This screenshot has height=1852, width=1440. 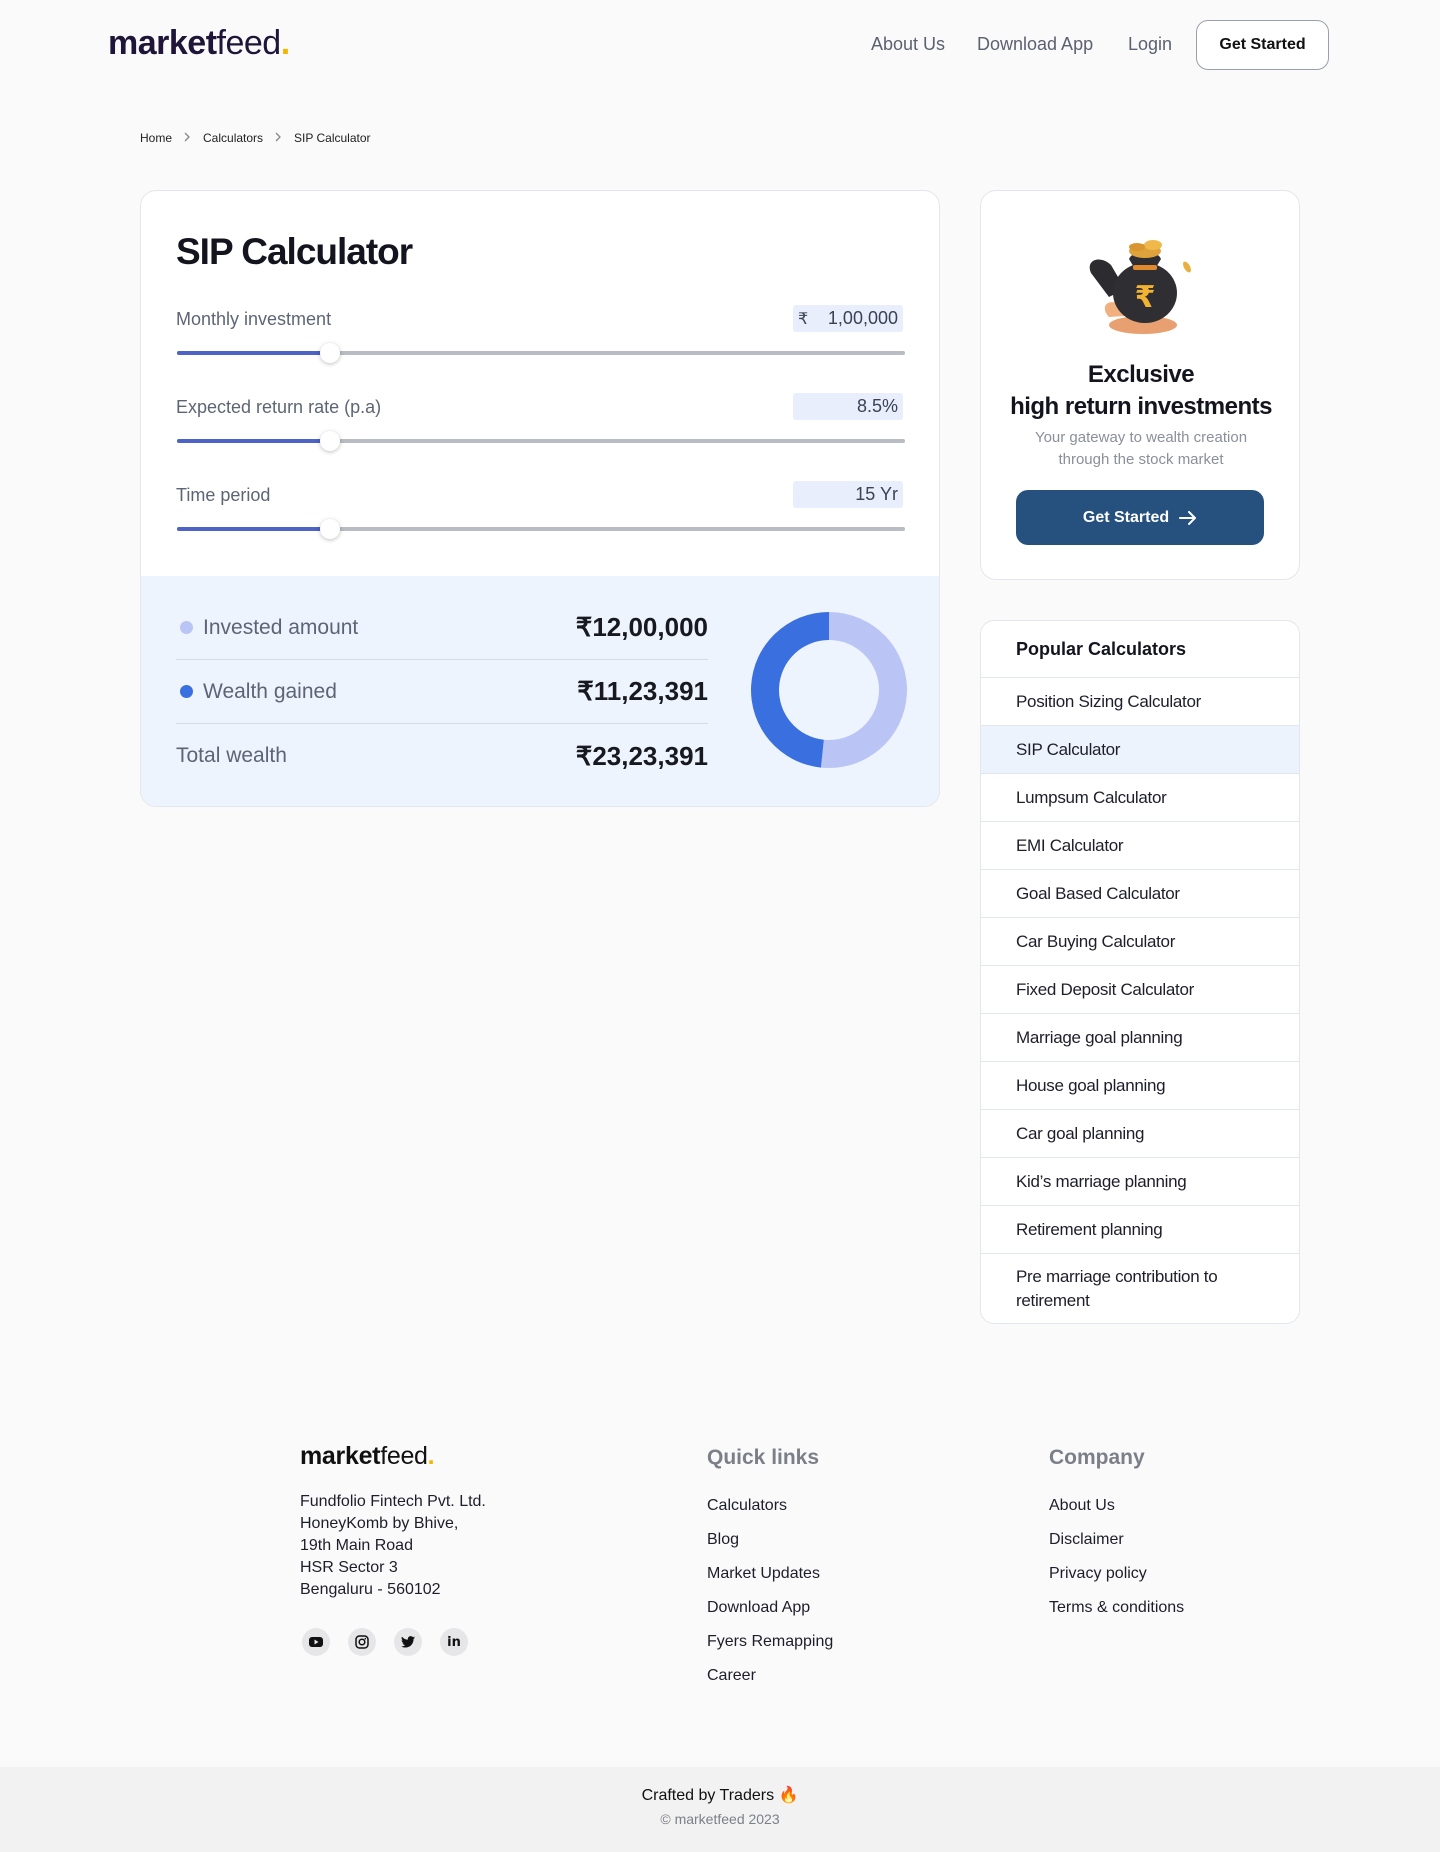 What do you see at coordinates (1035, 44) in the screenshot?
I see `nav-download-app: Download App` at bounding box center [1035, 44].